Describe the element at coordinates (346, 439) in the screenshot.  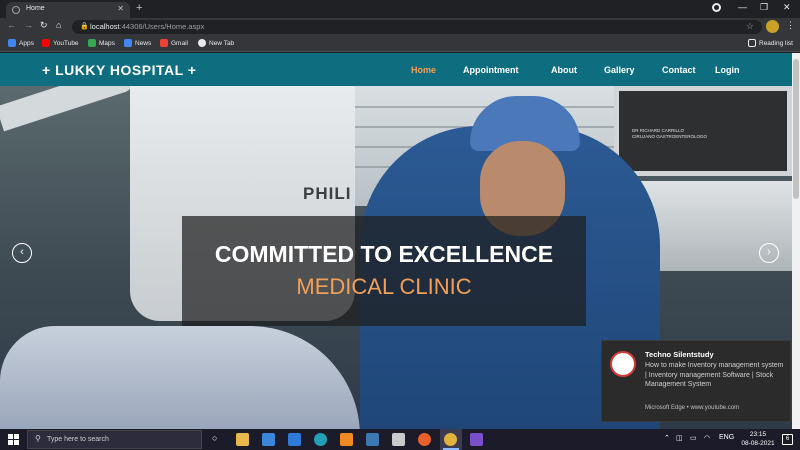
I see `vlc-icon` at that location.